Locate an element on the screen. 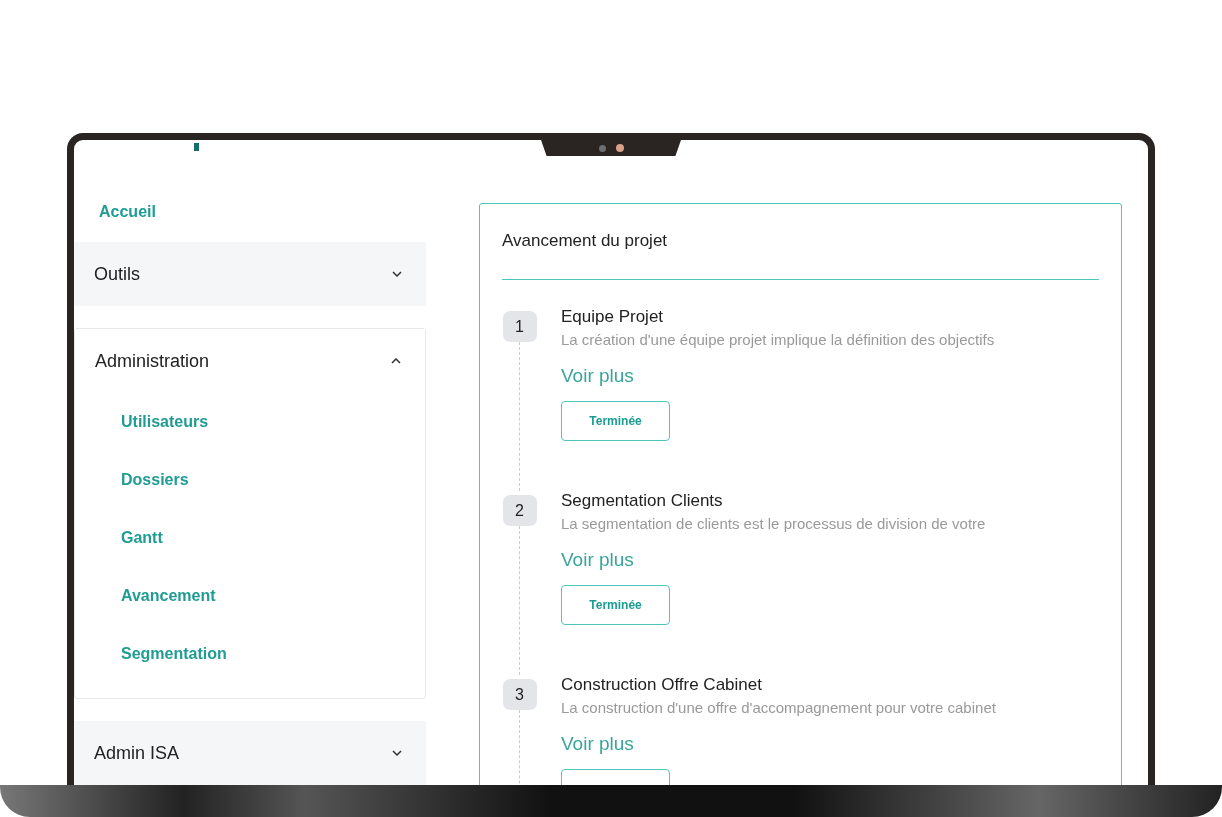 This screenshot has width=1222, height=817. sidebar-item: Utilisateurs is located at coordinates (165, 422).